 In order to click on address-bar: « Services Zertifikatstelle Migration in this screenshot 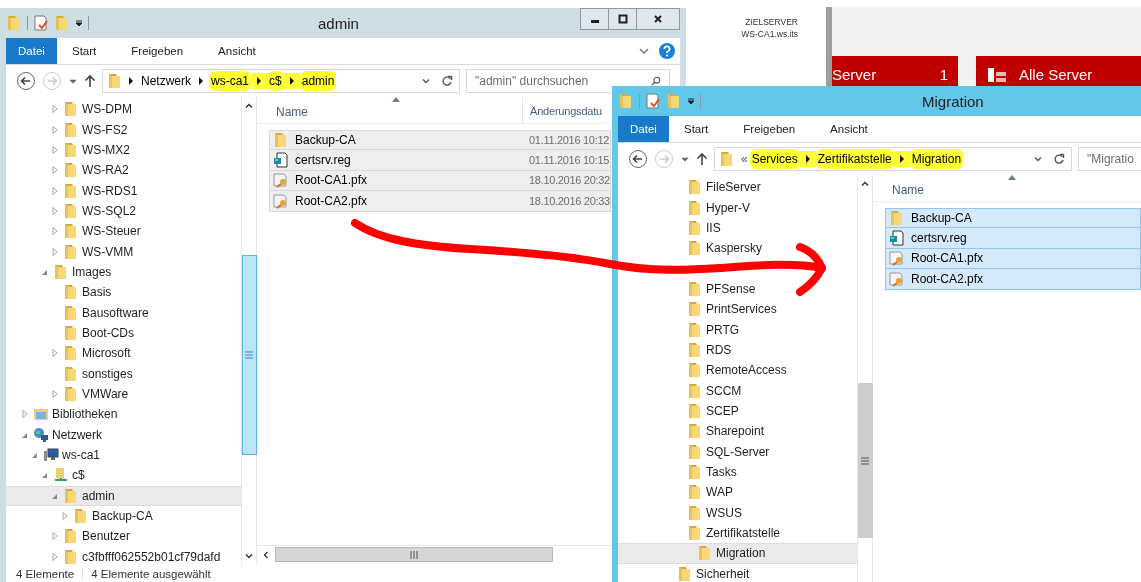, I will do `click(893, 159)`.